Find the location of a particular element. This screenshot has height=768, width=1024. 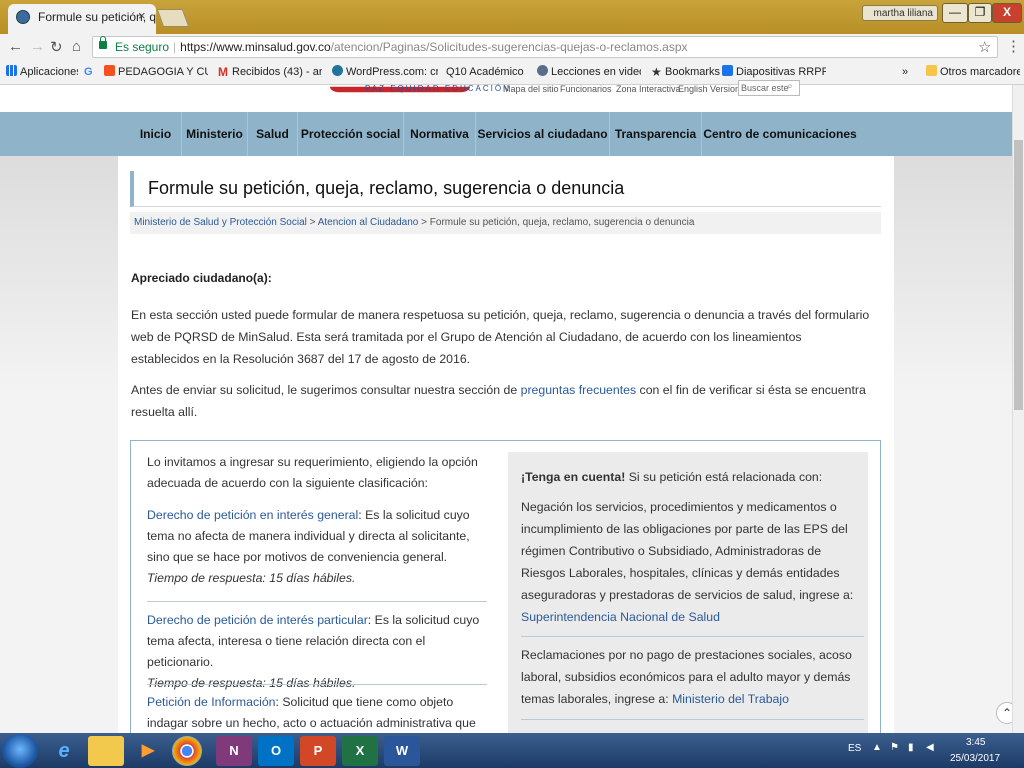

secure-label: Es seguro is located at coordinates (142, 47).